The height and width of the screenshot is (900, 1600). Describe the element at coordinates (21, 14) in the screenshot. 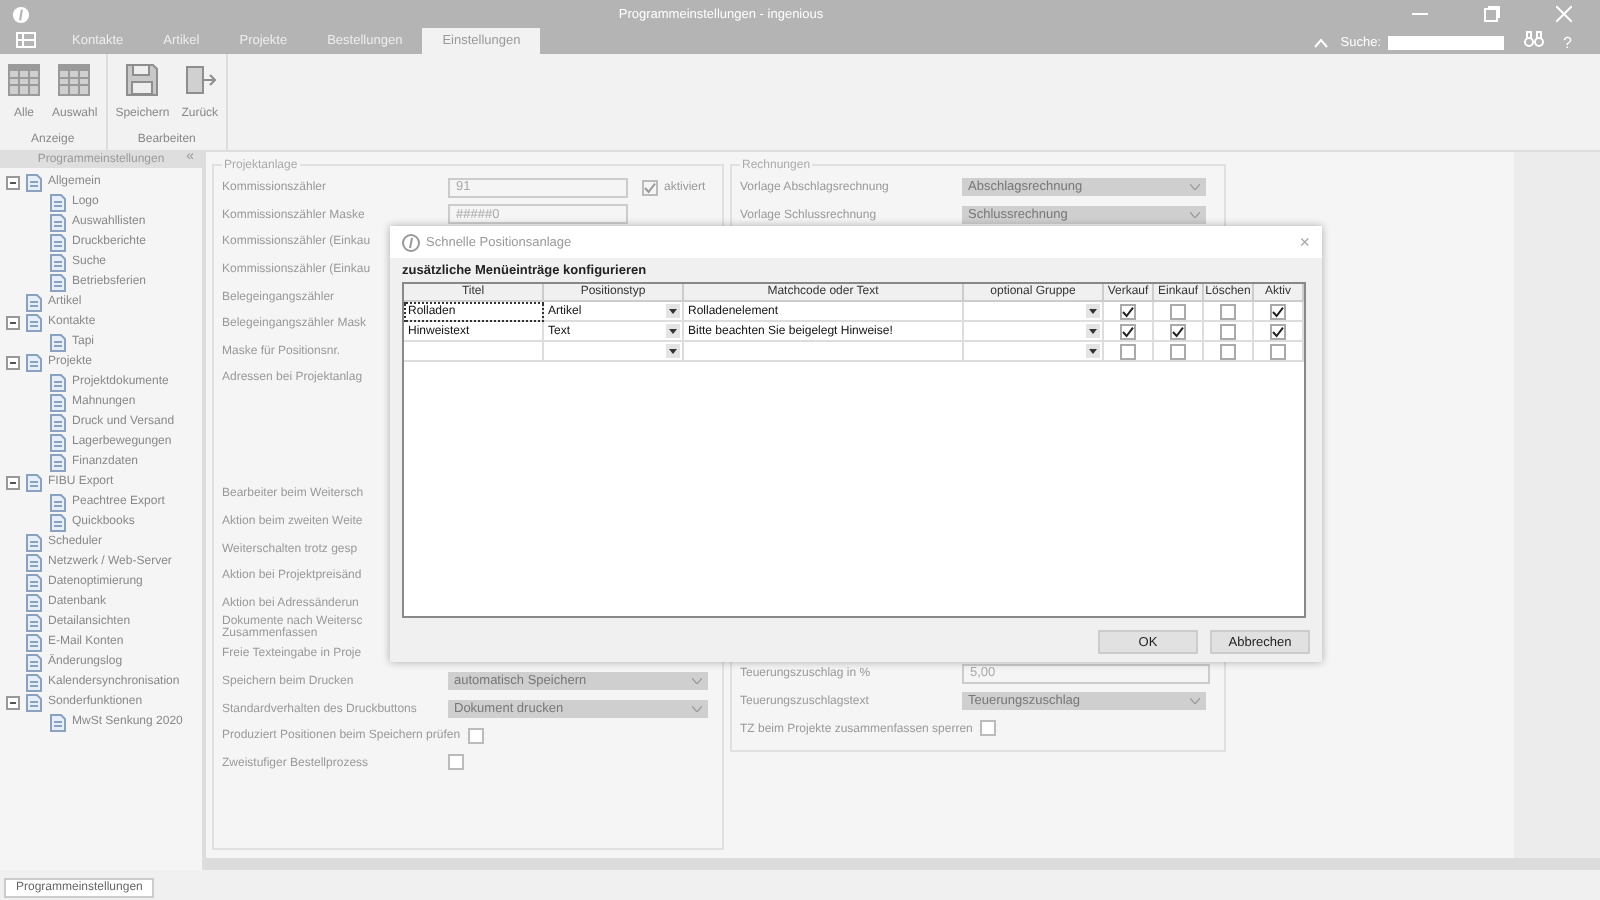

I see `logo-icon` at that location.